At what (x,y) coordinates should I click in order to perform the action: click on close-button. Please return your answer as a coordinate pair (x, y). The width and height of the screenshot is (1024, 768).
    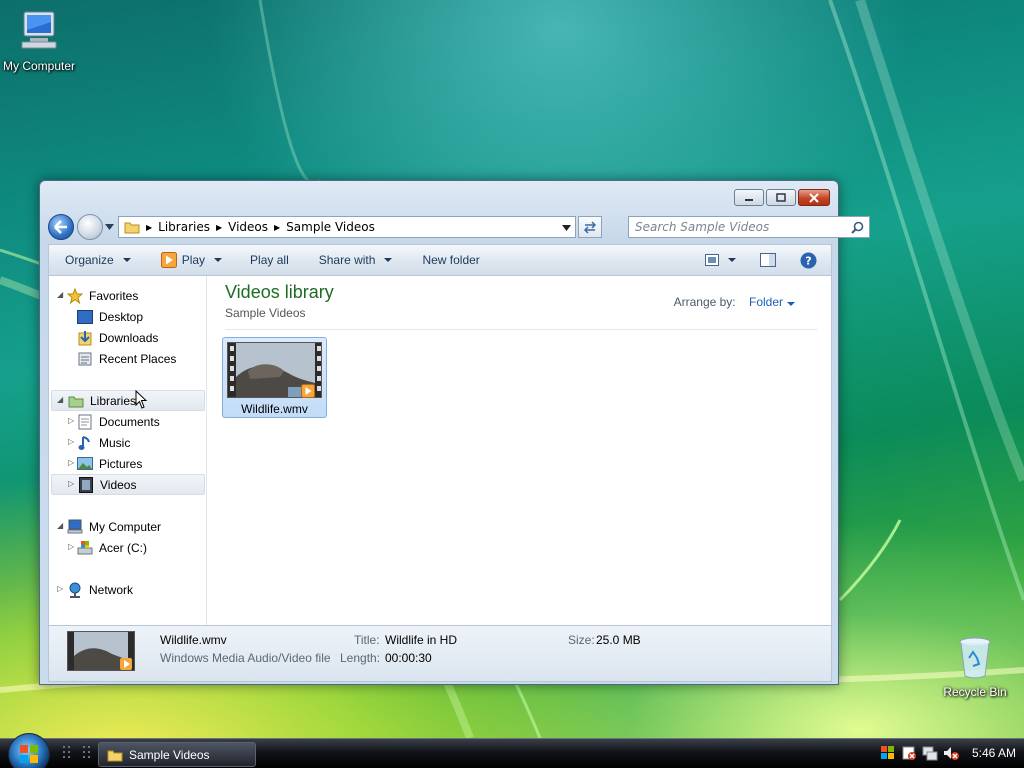
    Looking at the image, I should click on (814, 197).